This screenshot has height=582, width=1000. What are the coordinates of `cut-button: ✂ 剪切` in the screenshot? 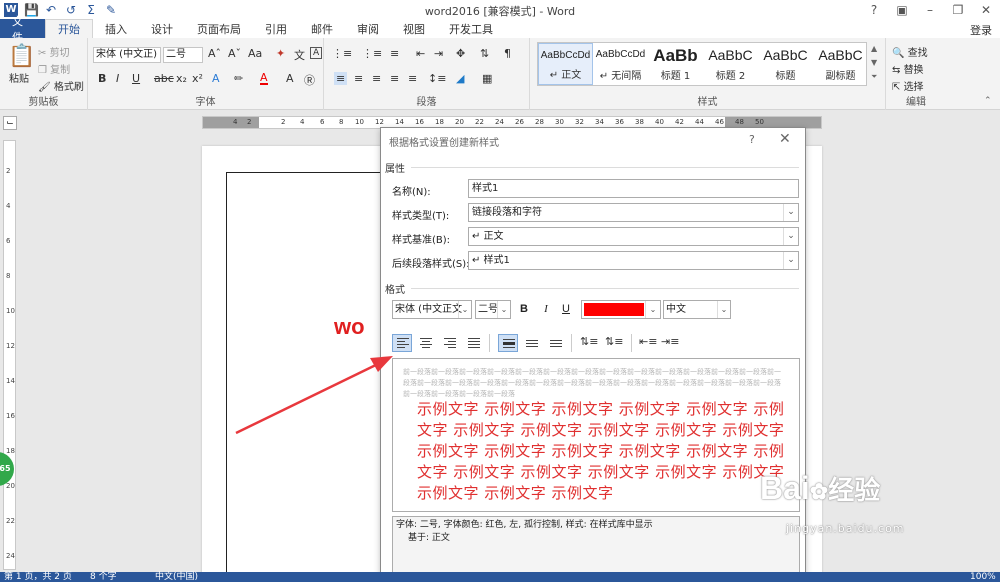 It's located at (54, 51).